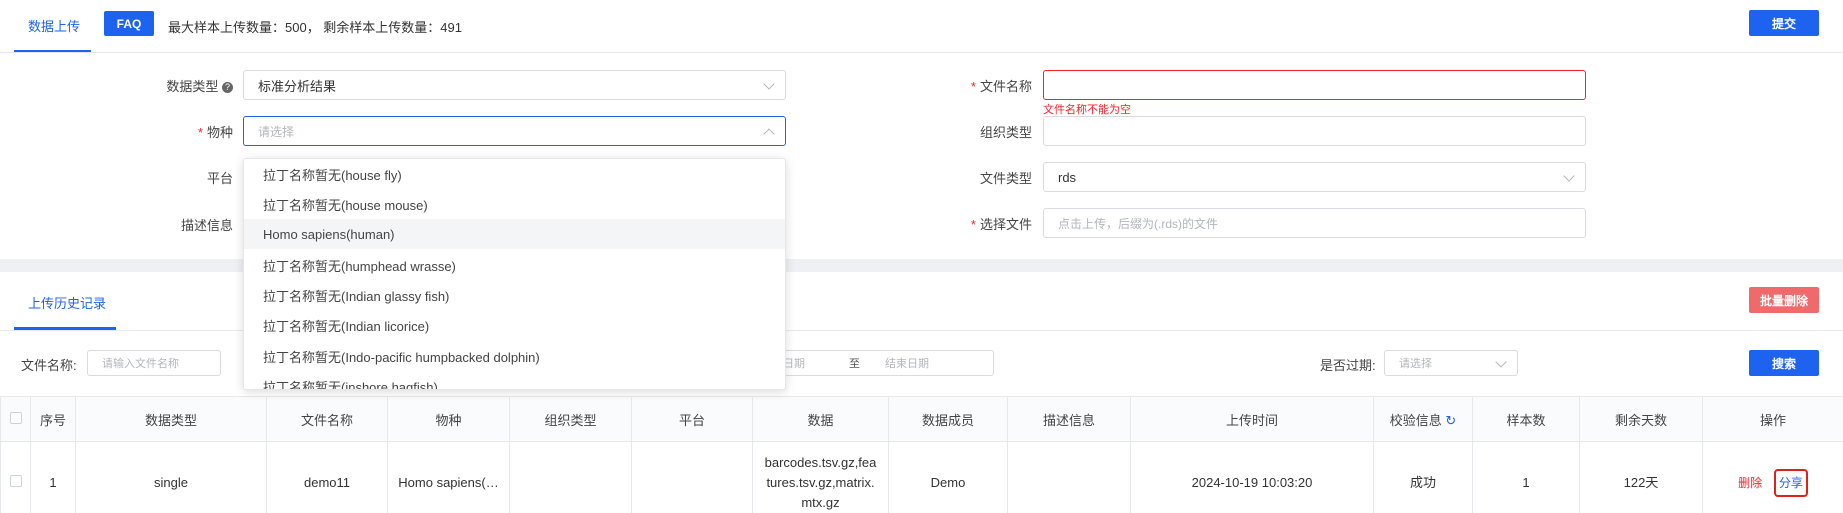 The image size is (1843, 513). What do you see at coordinates (514, 325) in the screenshot?
I see `species-option: 拉丁名称暂无(Indian licorice)` at bounding box center [514, 325].